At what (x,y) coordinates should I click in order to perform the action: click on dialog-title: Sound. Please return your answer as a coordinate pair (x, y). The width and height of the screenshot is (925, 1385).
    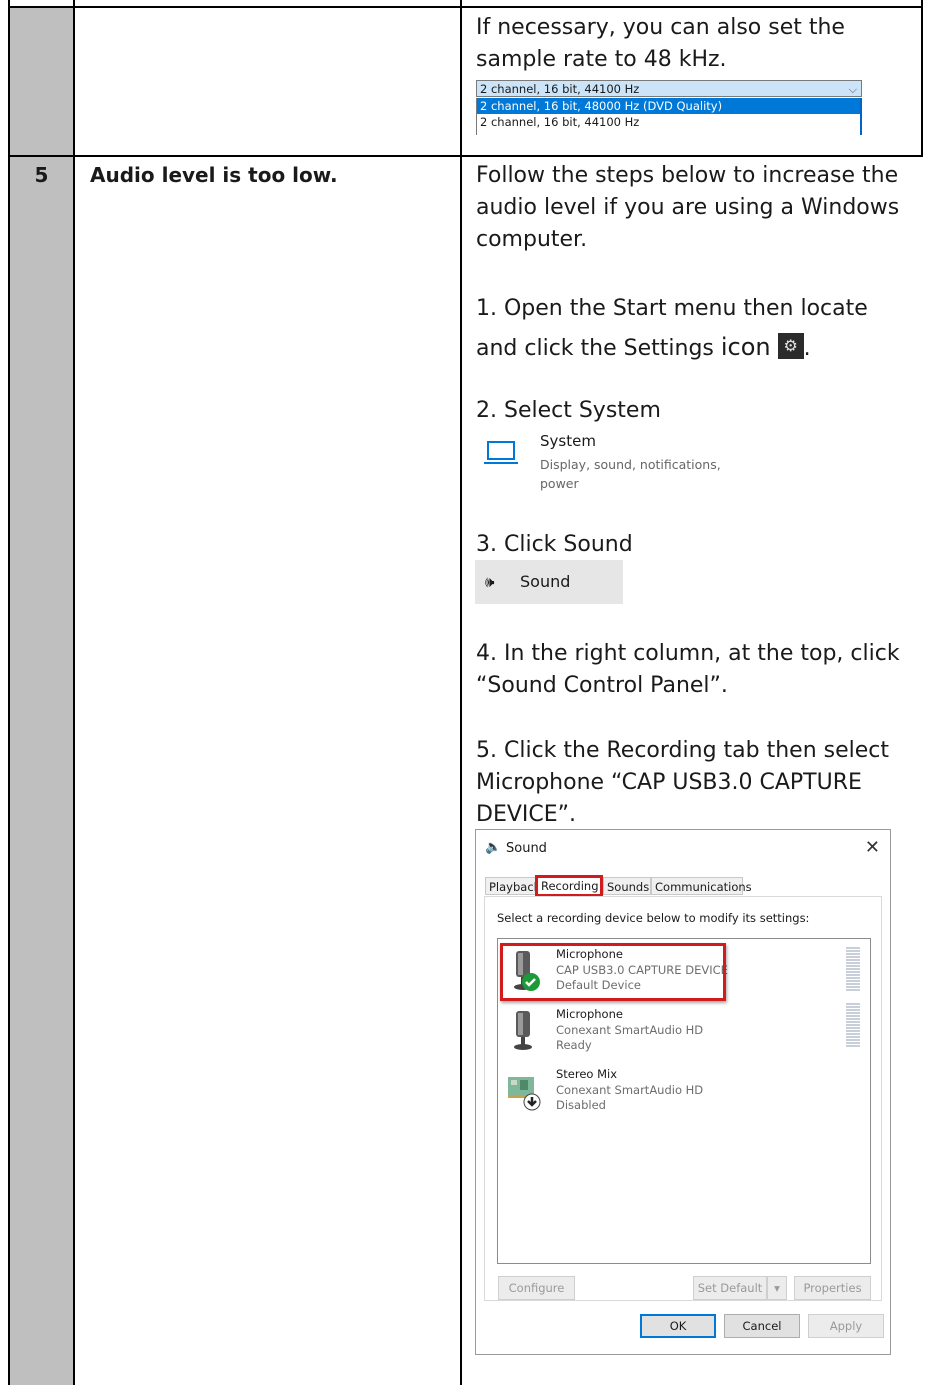
    Looking at the image, I should click on (526, 848).